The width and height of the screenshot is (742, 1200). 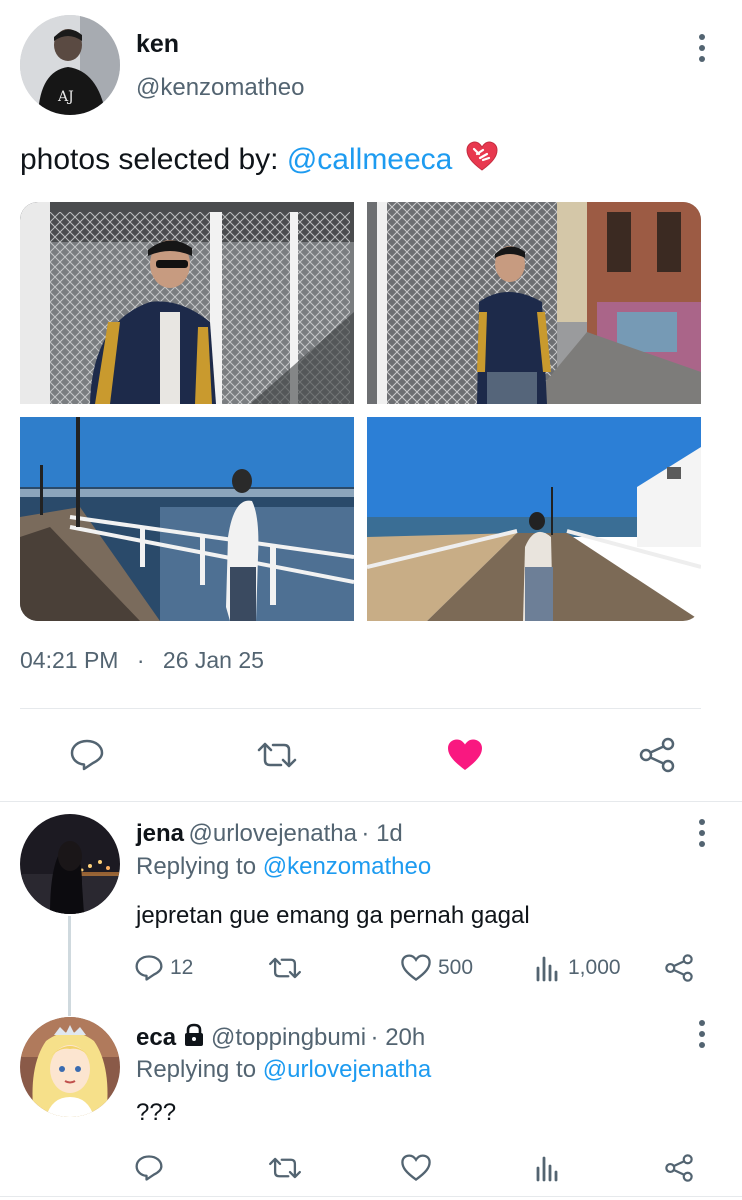 I want to click on divider-top, so click(x=360, y=708).